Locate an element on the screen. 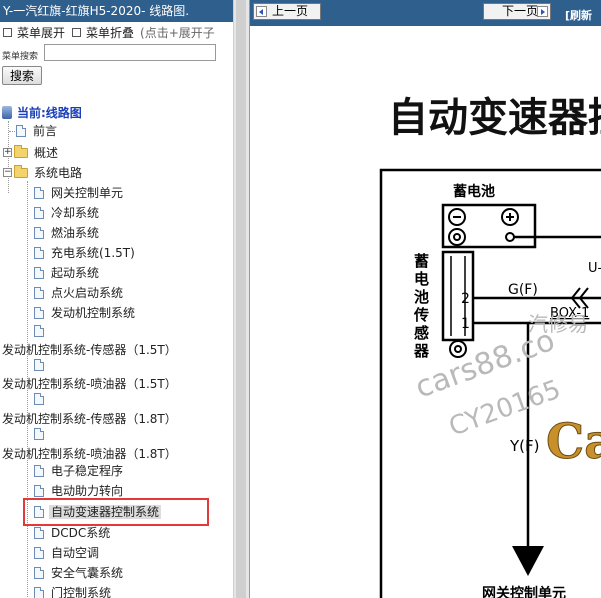 The height and width of the screenshot is (598, 601). pin-1-label: 1 is located at coordinates (465, 324).